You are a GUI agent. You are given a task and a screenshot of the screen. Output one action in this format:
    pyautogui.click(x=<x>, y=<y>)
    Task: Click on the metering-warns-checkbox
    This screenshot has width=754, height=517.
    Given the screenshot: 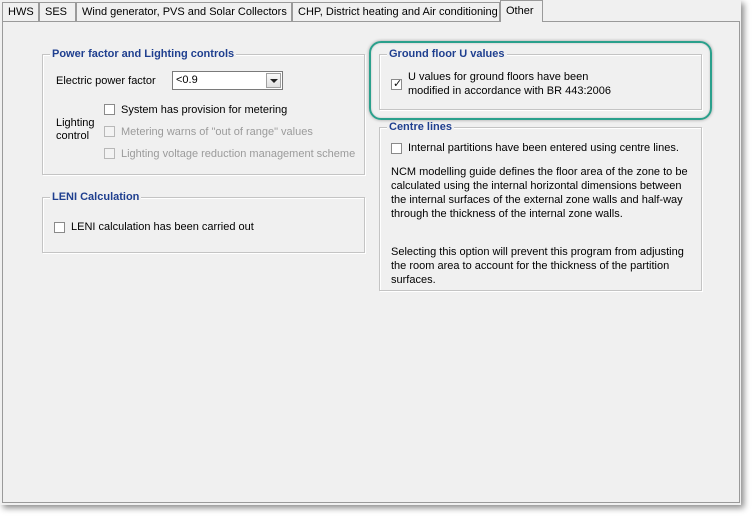 What is the action you would take?
    pyautogui.click(x=109, y=131)
    